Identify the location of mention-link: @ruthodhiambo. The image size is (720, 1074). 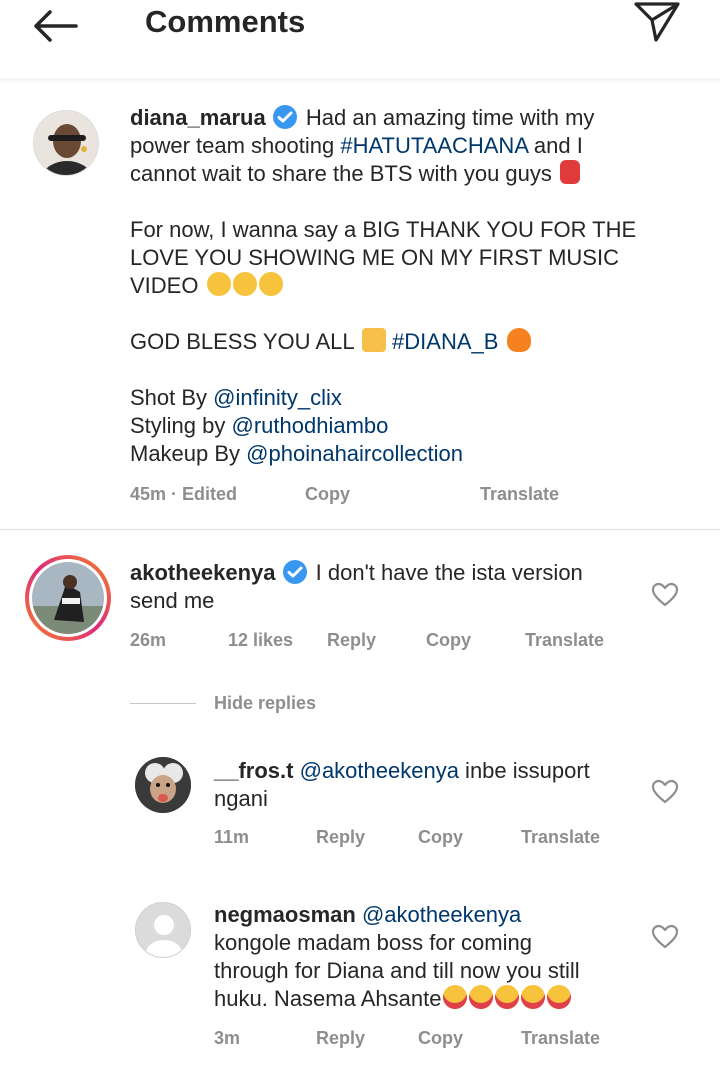
(310, 425).